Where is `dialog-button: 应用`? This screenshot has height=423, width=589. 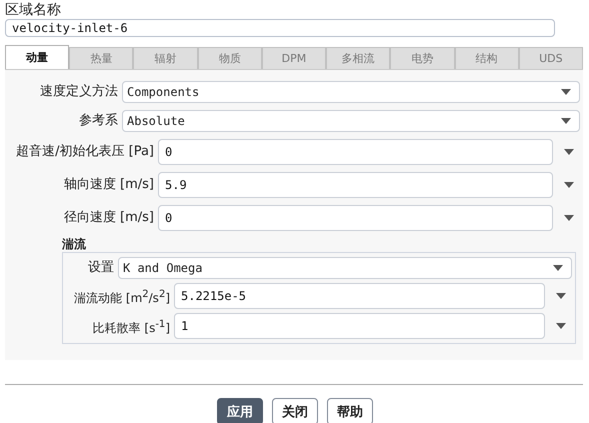 dialog-button: 应用 is located at coordinates (240, 410).